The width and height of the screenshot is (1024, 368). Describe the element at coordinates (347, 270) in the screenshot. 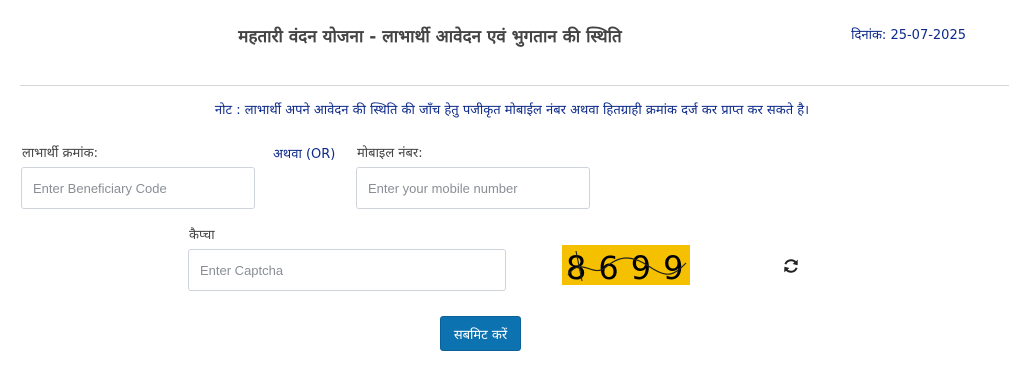

I see `captcha-input` at that location.